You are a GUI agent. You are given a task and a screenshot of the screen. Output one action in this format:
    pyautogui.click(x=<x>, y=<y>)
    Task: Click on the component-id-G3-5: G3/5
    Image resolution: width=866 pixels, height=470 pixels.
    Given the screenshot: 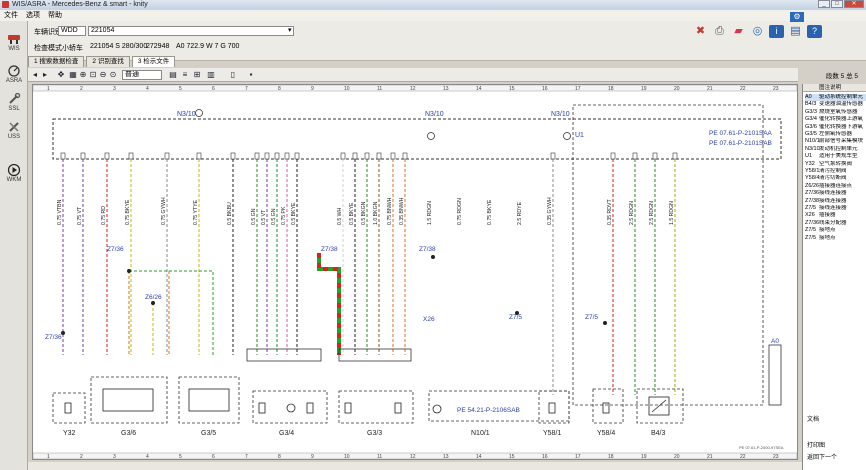 What is the action you would take?
    pyautogui.click(x=208, y=433)
    